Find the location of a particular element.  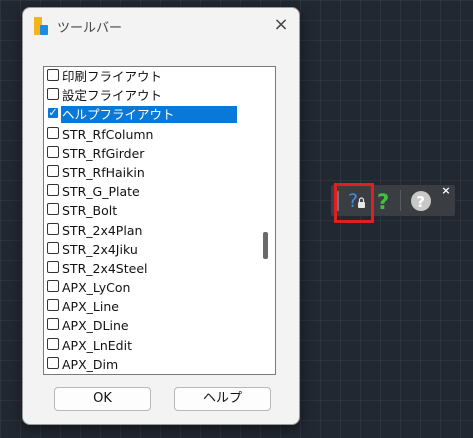

list-item-label: STR_RfGirder is located at coordinates (103, 153).